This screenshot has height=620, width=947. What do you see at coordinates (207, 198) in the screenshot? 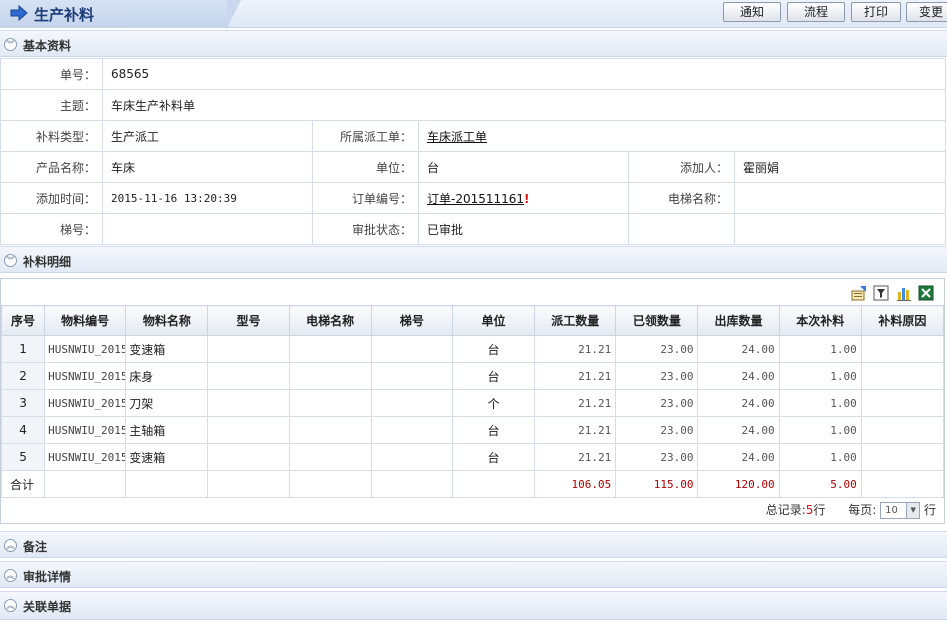
I see `time-value: 2015-11-16 13:20:39` at bounding box center [207, 198].